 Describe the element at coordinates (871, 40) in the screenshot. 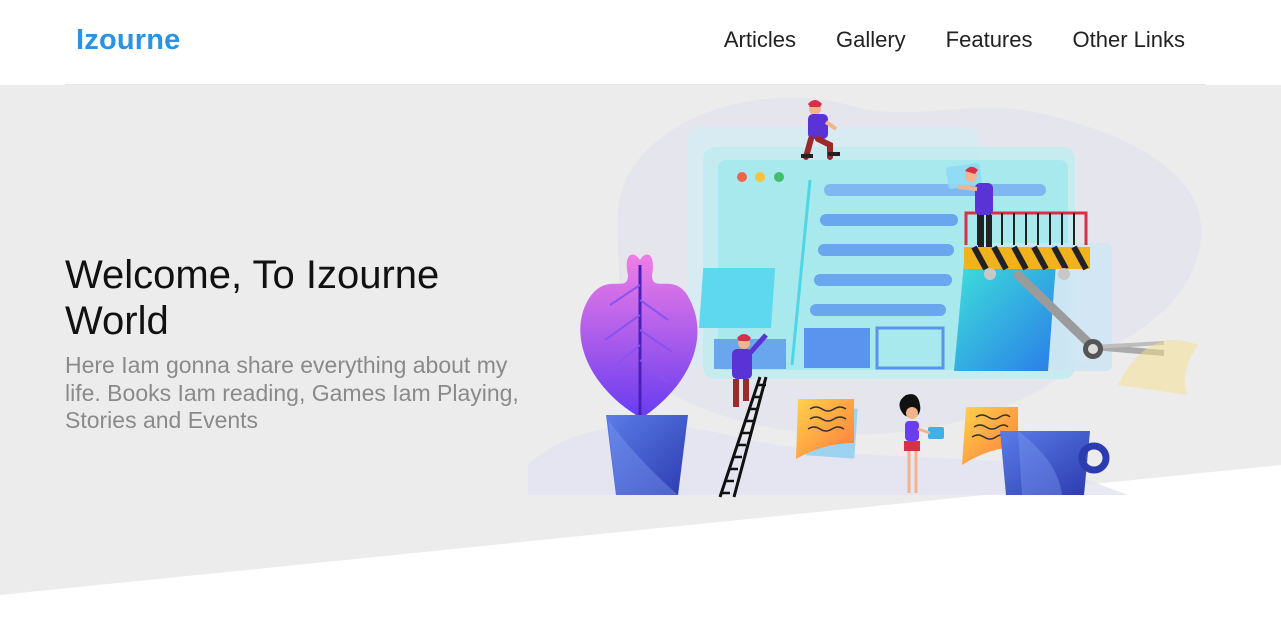

I see `nav-link-gallery: Gallery` at that location.